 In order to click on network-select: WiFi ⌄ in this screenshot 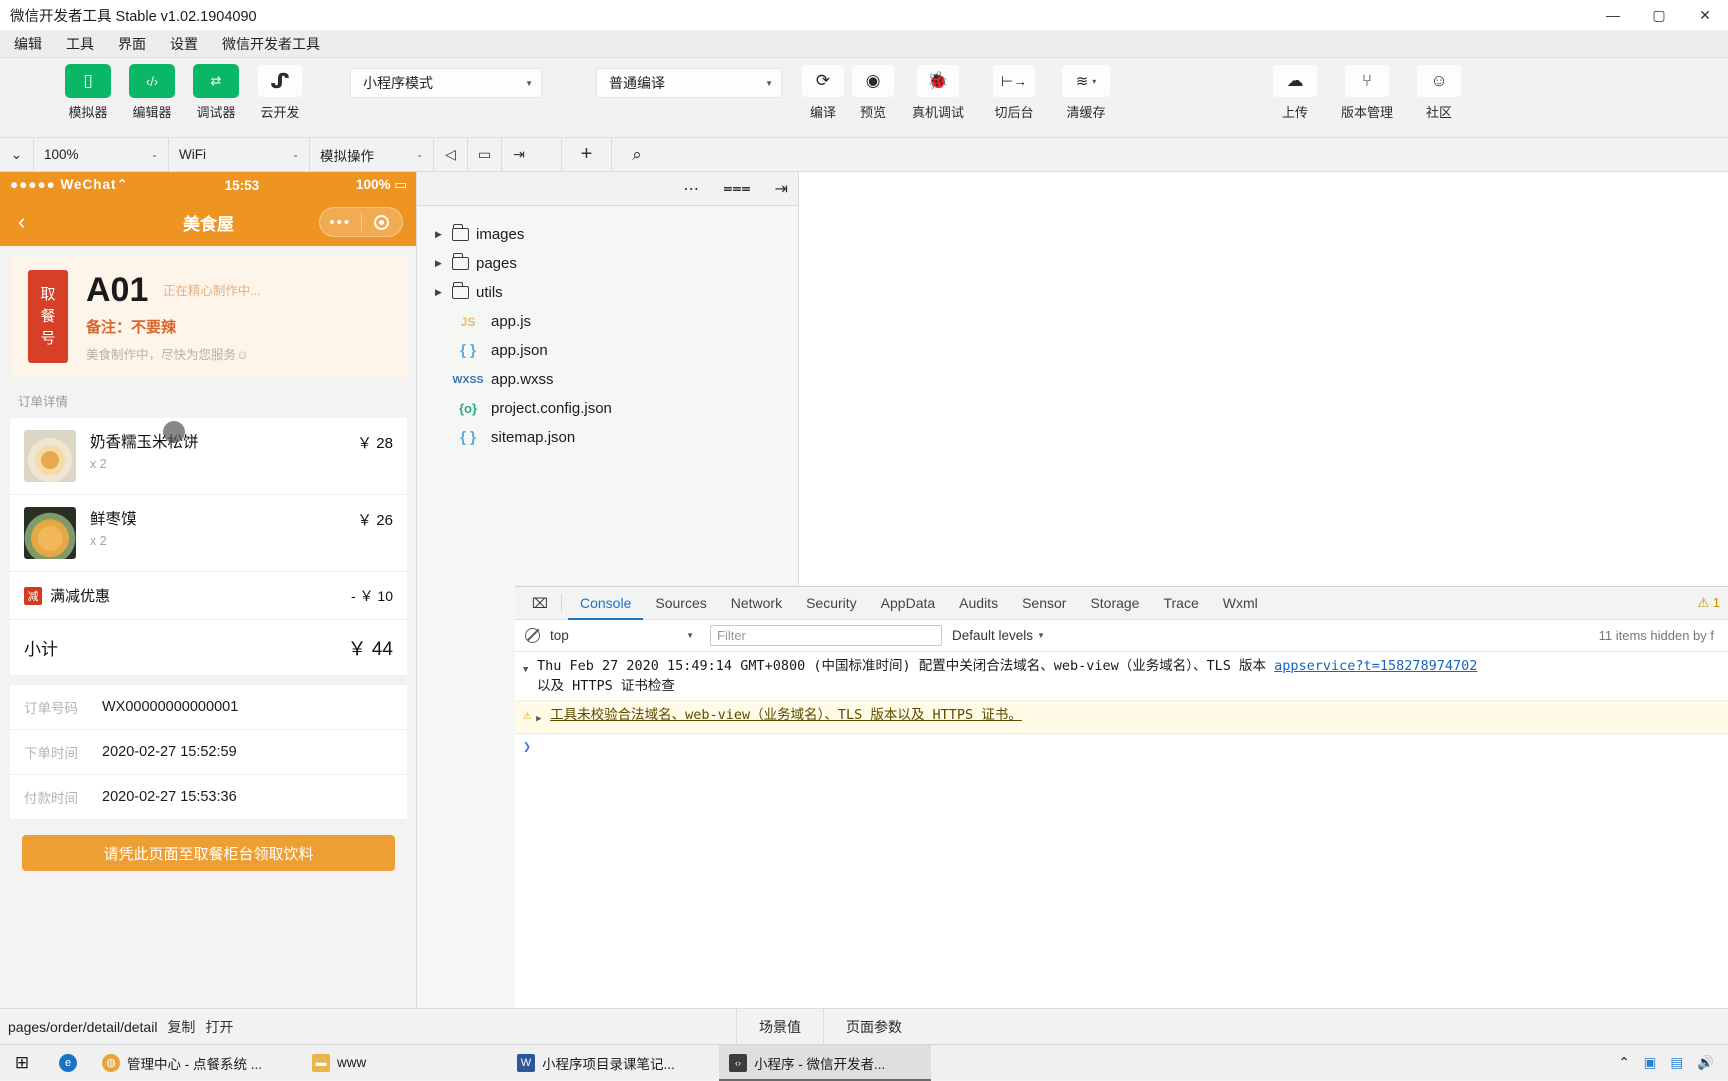, I will do `click(239, 154)`.